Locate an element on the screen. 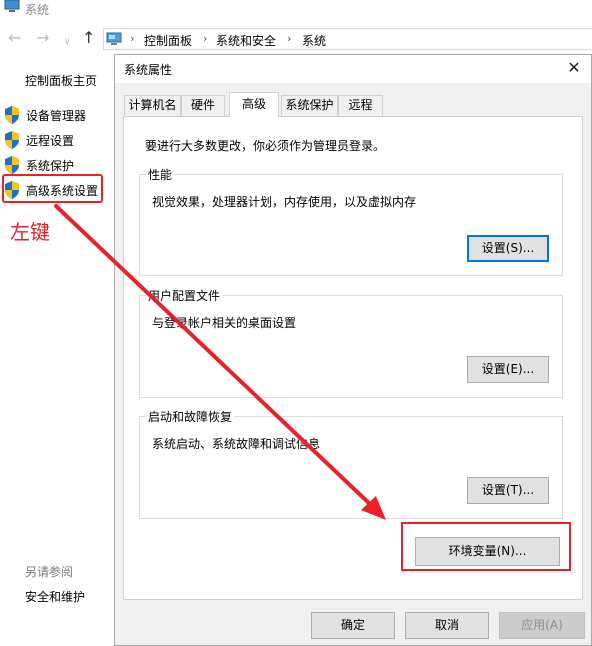 The height and width of the screenshot is (646, 592). annotation-left-click-label: 左键 is located at coordinates (30, 232).